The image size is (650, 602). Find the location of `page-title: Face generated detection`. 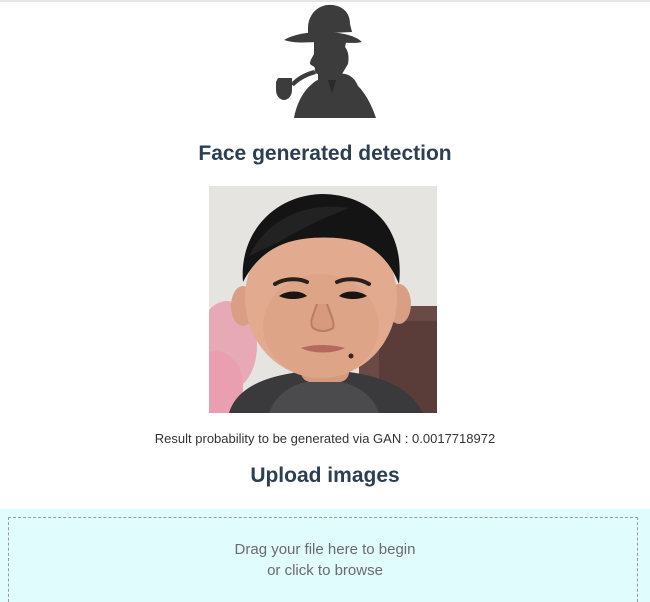

page-title: Face generated detection is located at coordinates (325, 153).